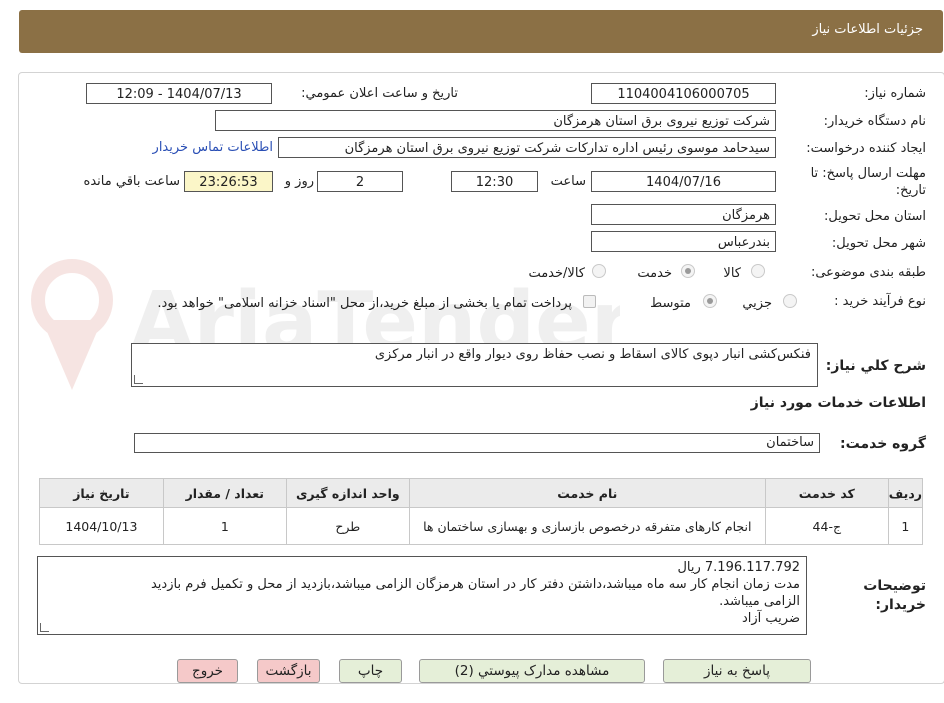  Describe the element at coordinates (738, 567) in the screenshot. I see `buyer-notes-line: 7.196.117.792 ریال` at that location.